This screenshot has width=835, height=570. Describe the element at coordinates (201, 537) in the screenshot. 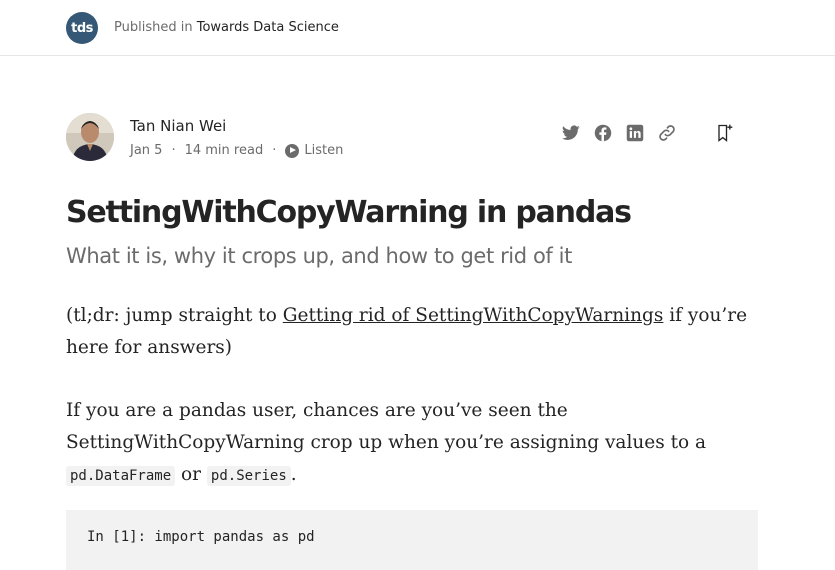

I see `code-line: In [1]: import pandas as pd` at that location.